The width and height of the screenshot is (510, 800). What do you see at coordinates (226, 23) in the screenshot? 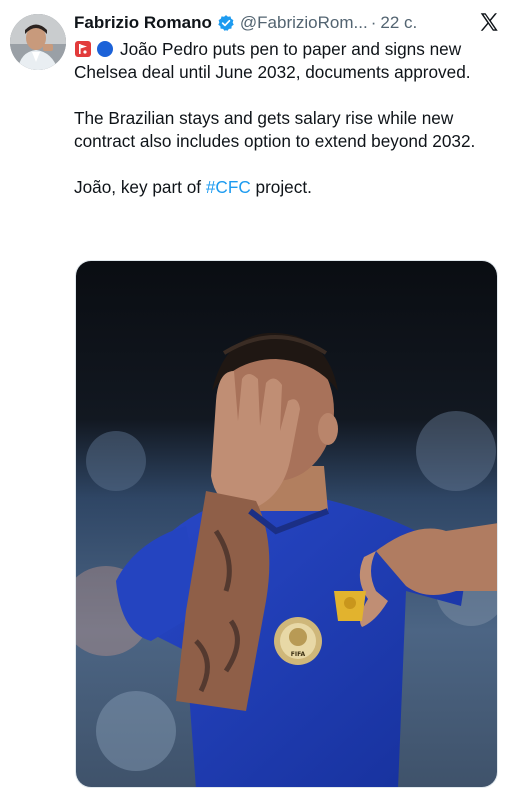
I see `verified-badge-icon` at bounding box center [226, 23].